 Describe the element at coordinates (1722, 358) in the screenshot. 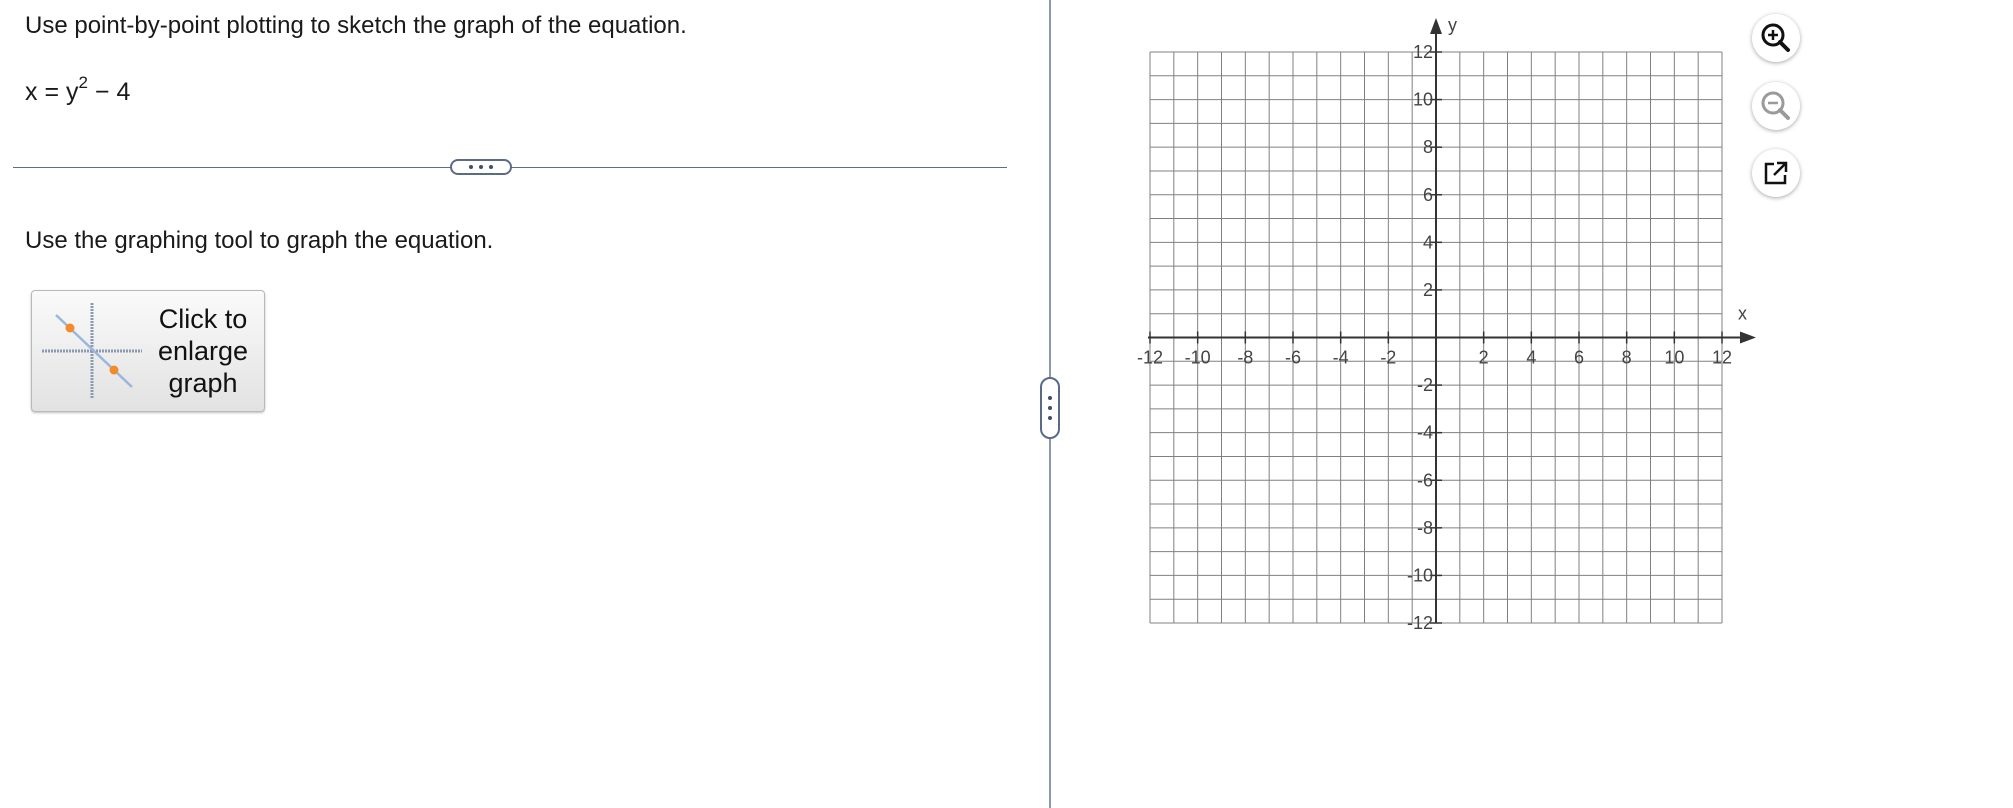

I see `x-tick-label: 12` at that location.